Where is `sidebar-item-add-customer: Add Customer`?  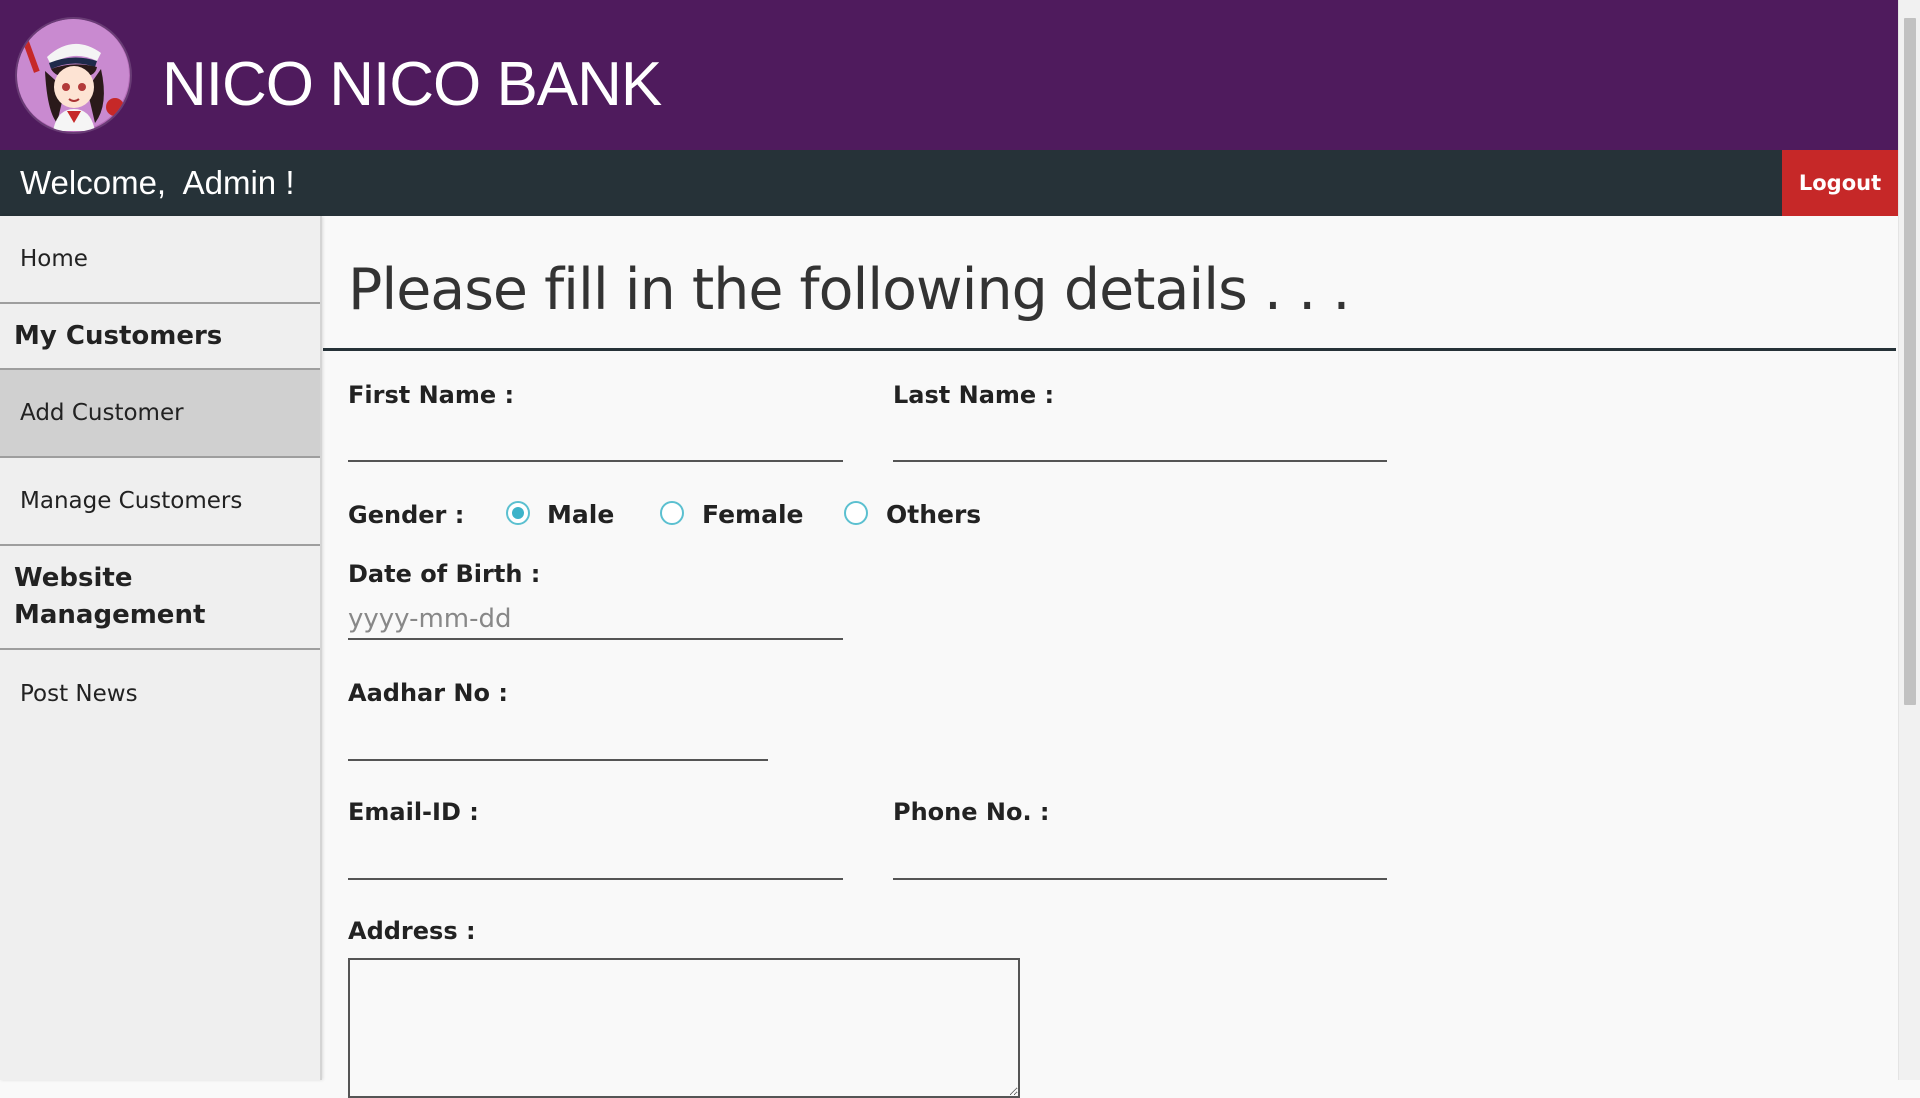 sidebar-item-add-customer: Add Customer is located at coordinates (160, 414).